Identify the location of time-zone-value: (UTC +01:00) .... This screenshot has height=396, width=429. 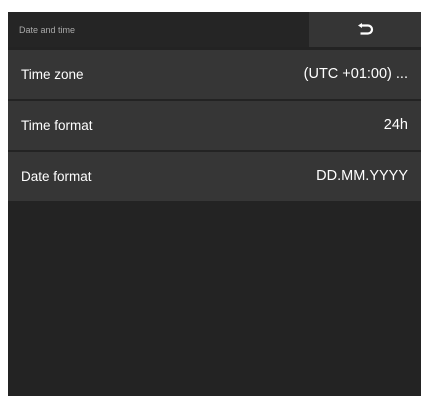
(355, 74).